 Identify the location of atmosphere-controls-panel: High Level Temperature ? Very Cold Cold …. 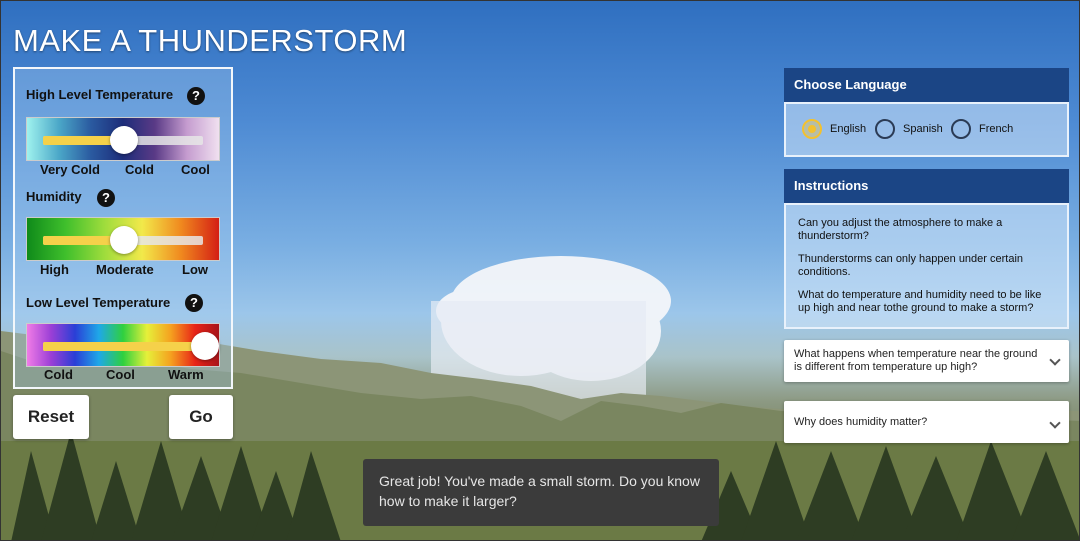
(123, 228).